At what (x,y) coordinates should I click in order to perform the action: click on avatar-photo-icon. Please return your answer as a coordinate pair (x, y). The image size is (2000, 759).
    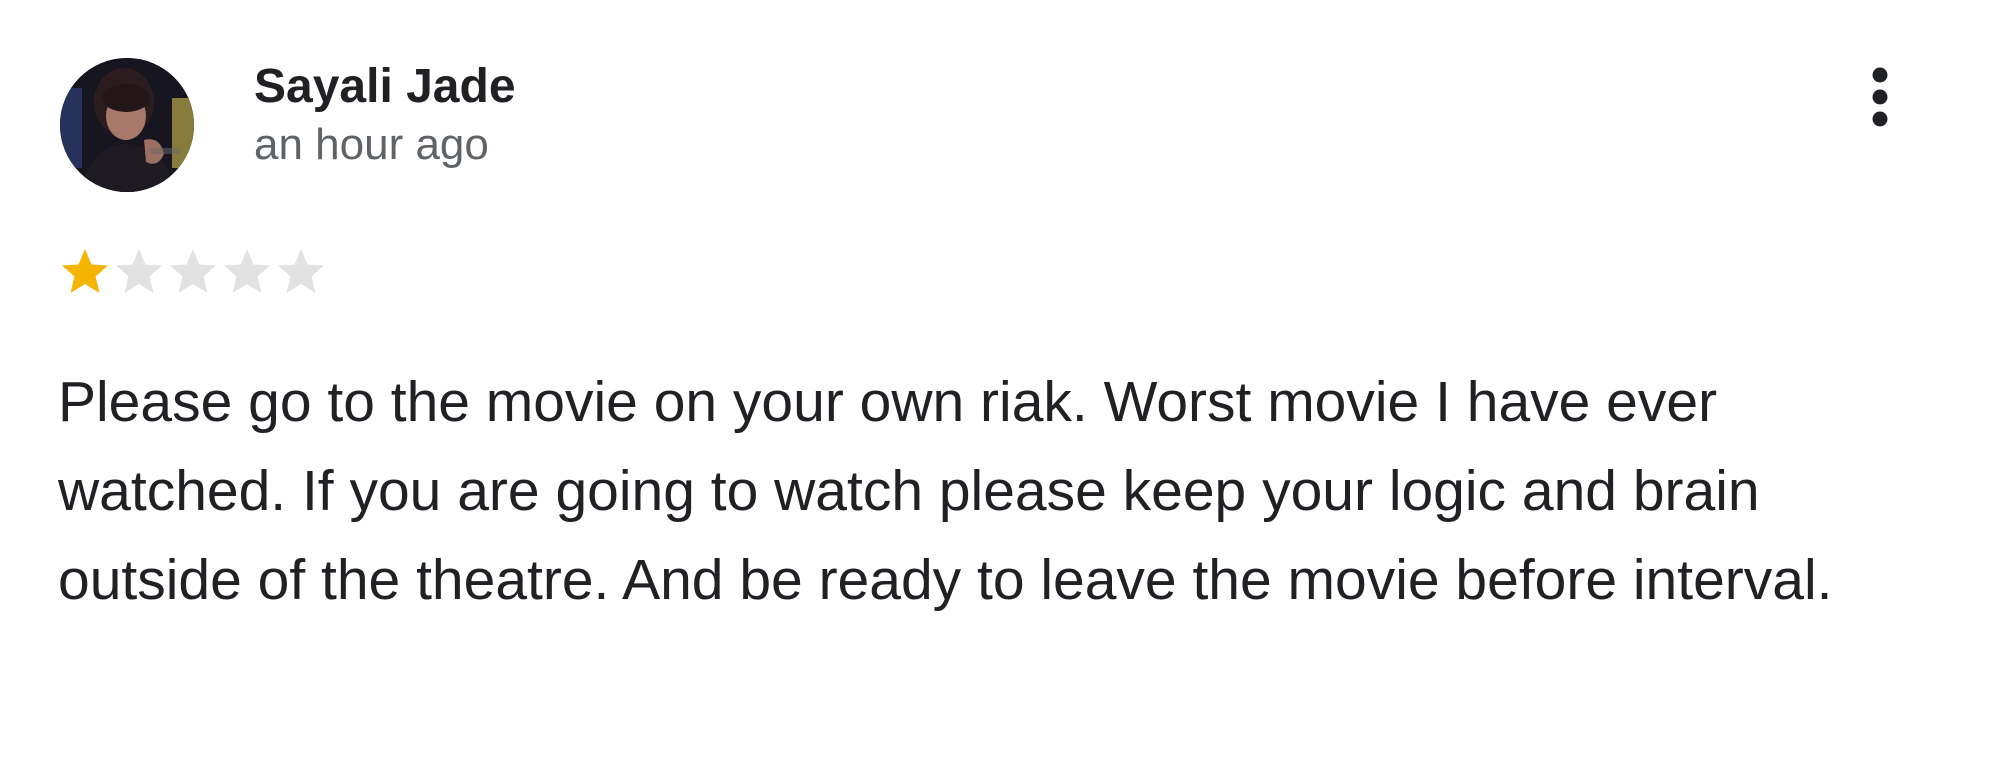
    Looking at the image, I should click on (127, 125).